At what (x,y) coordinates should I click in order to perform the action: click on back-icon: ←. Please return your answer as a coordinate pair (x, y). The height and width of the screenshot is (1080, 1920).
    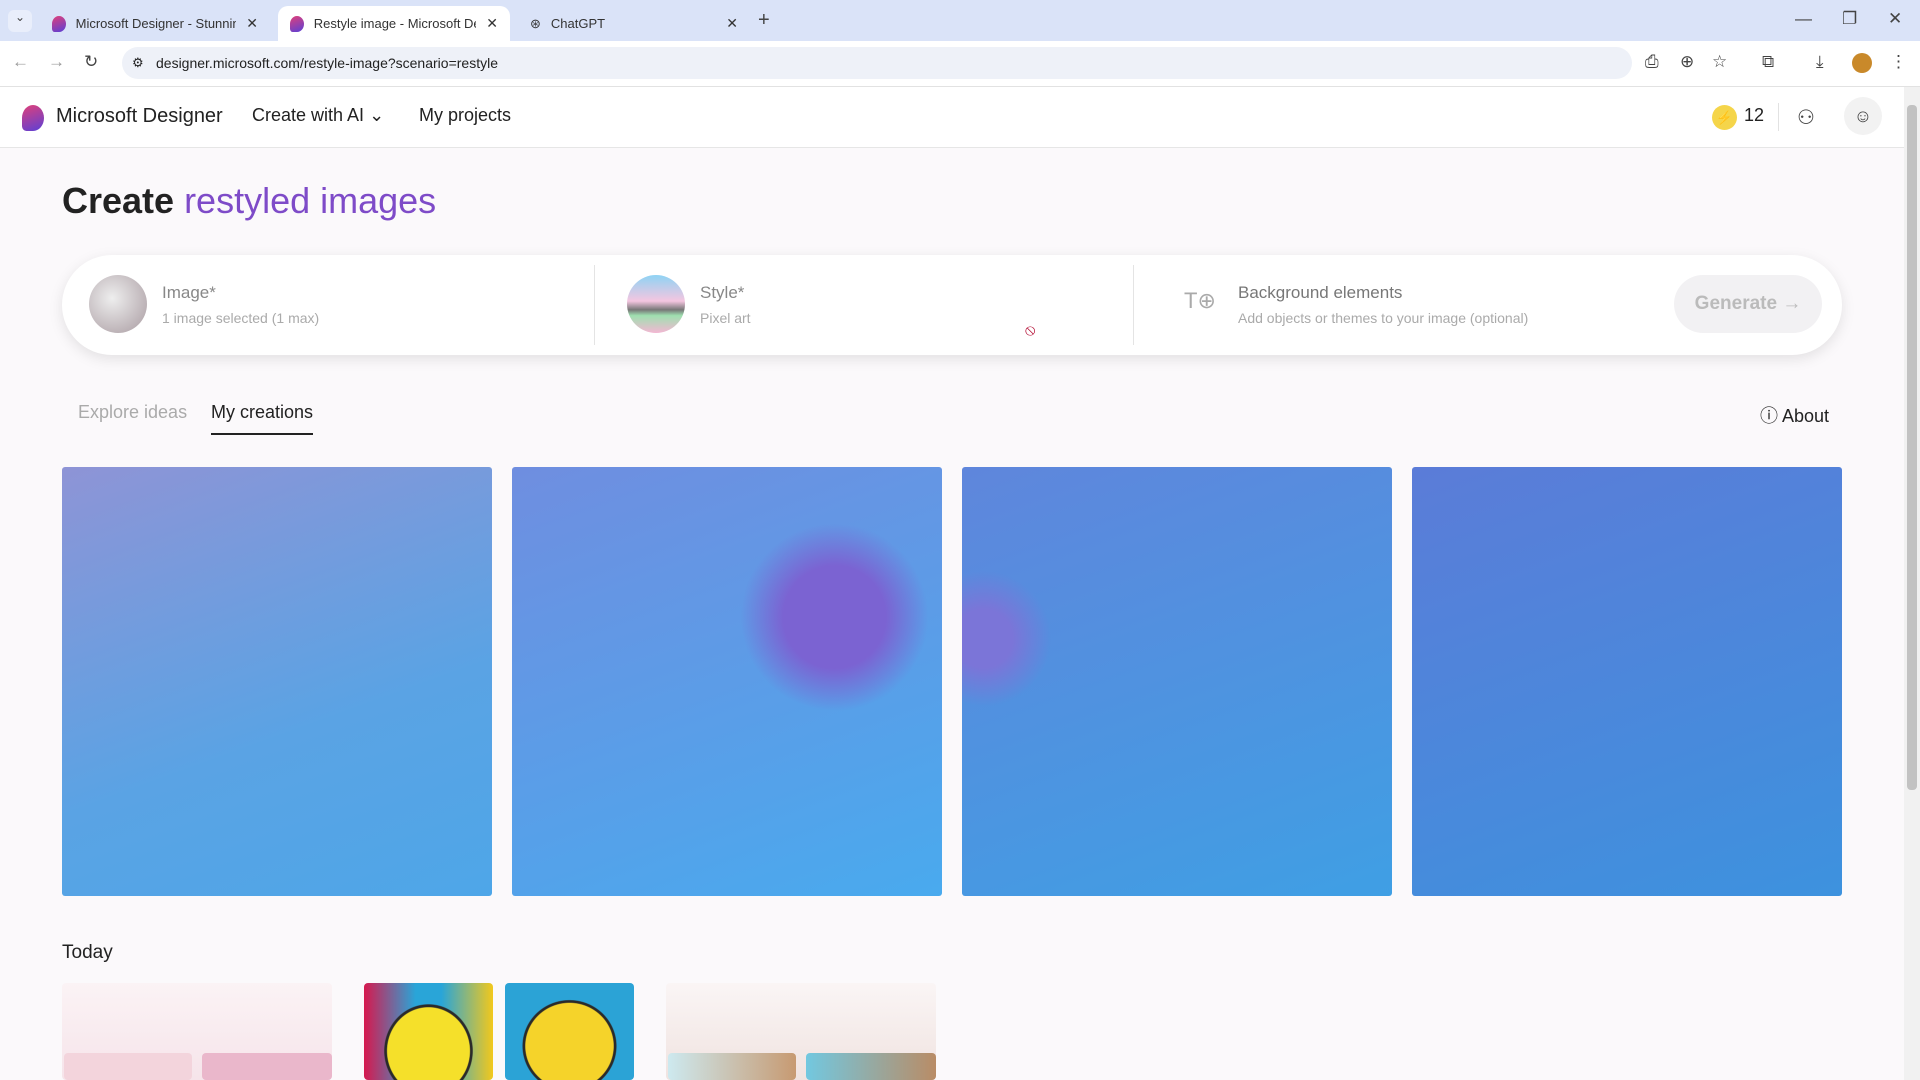
    Looking at the image, I should click on (20, 62).